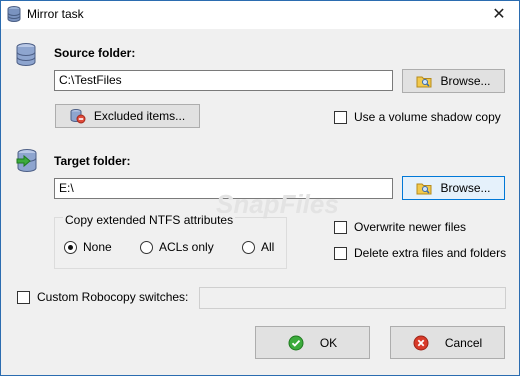 This screenshot has width=520, height=376. What do you see at coordinates (499, 15) in the screenshot?
I see `close-button: ✕` at bounding box center [499, 15].